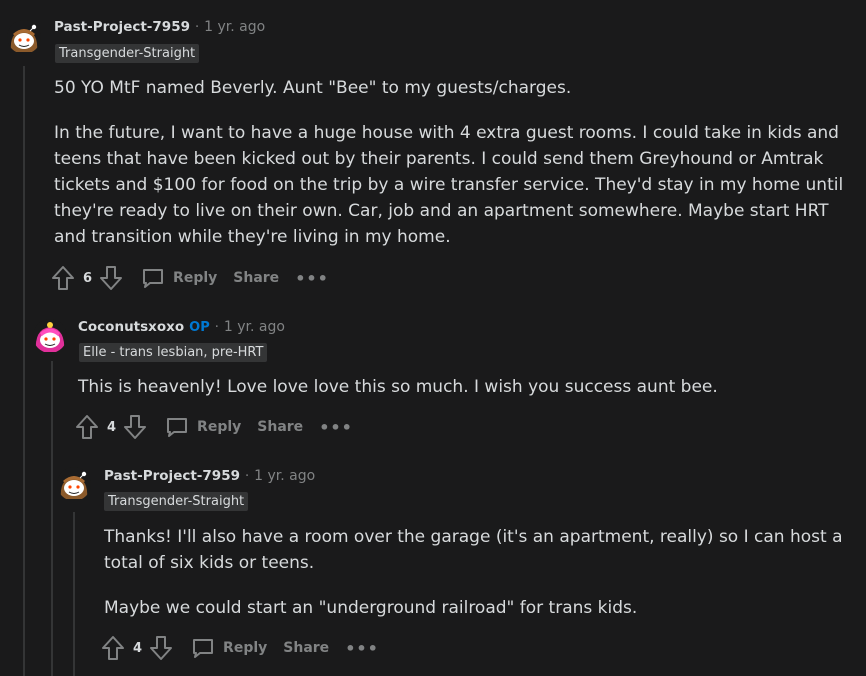  Describe the element at coordinates (306, 648) in the screenshot. I see `share-button: Share` at that location.